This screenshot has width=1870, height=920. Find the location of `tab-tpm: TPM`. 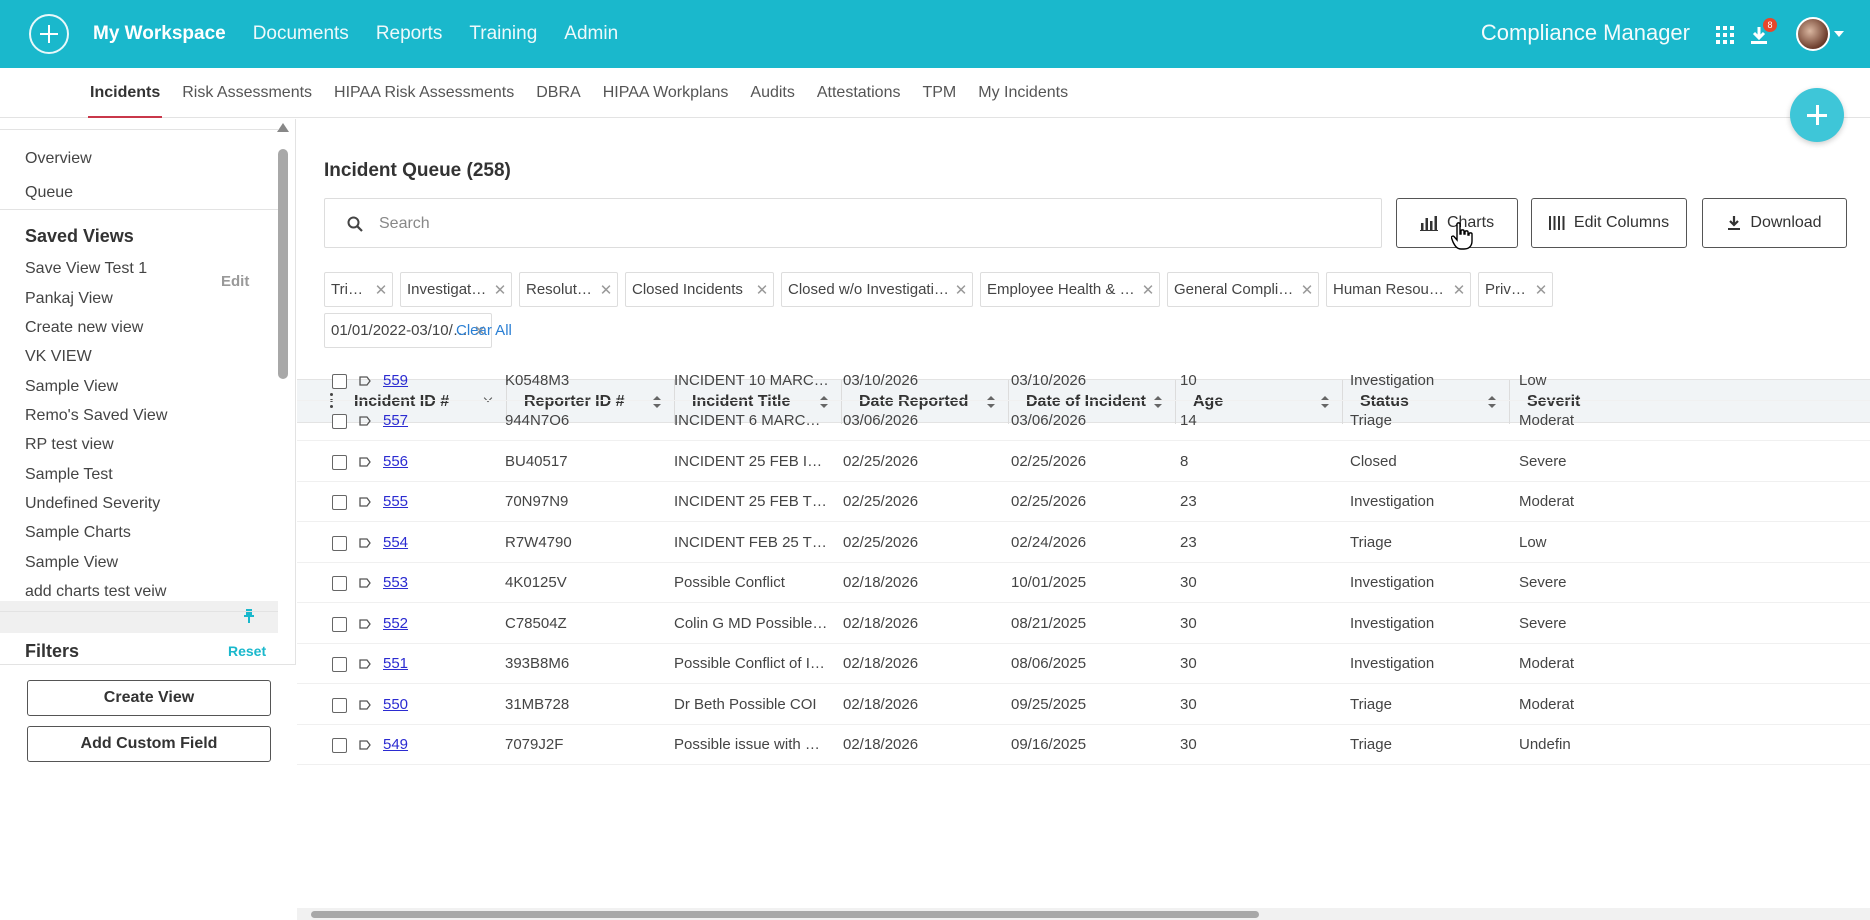

tab-tpm: TPM is located at coordinates (939, 93).